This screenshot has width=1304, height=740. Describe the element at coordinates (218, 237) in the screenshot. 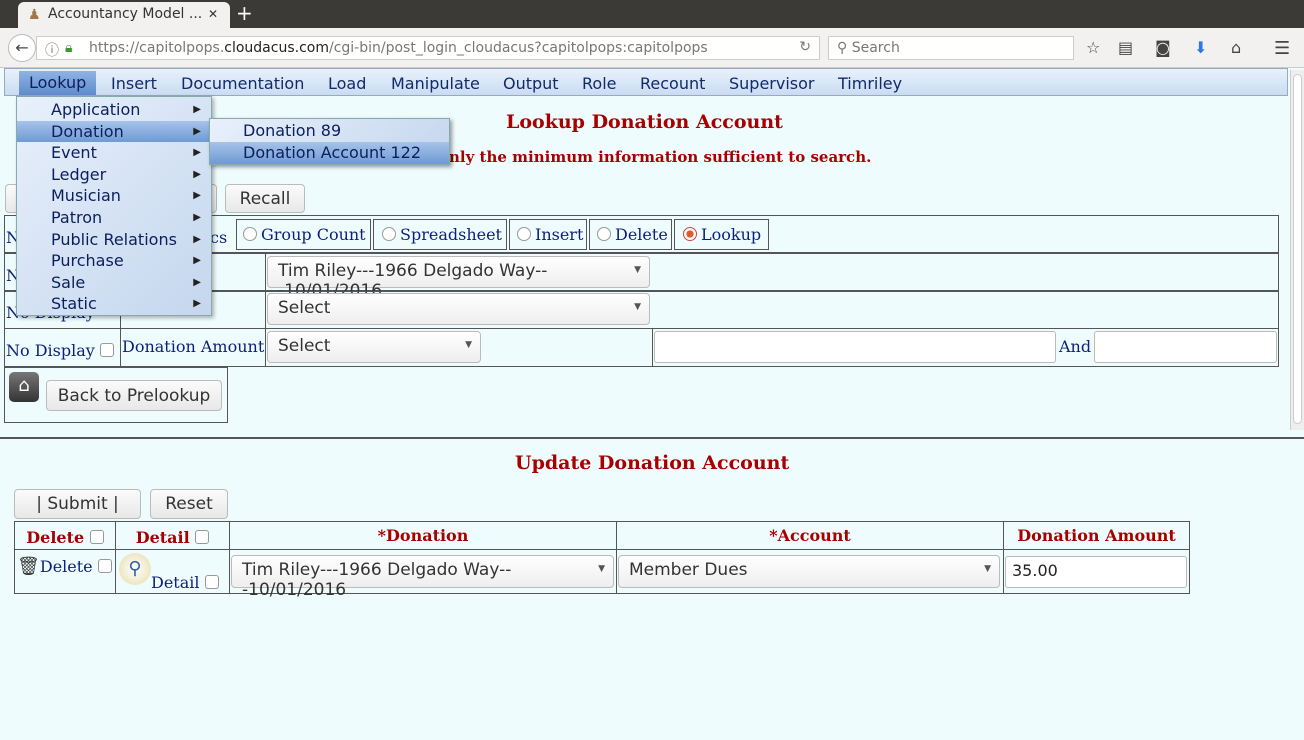

I see `mode-statistics-partial: cs` at that location.